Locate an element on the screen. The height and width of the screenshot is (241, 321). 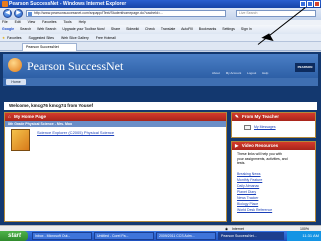
fav-free-hotmail: Free Hotmail is located at coordinates (106, 38).